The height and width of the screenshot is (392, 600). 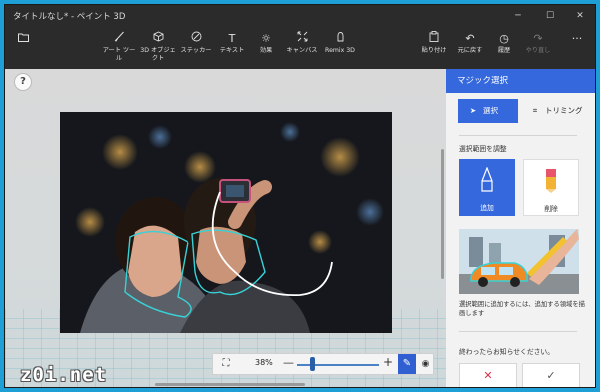 What do you see at coordinates (232, 38) in the screenshot?
I see `text-icon: T` at bounding box center [232, 38].